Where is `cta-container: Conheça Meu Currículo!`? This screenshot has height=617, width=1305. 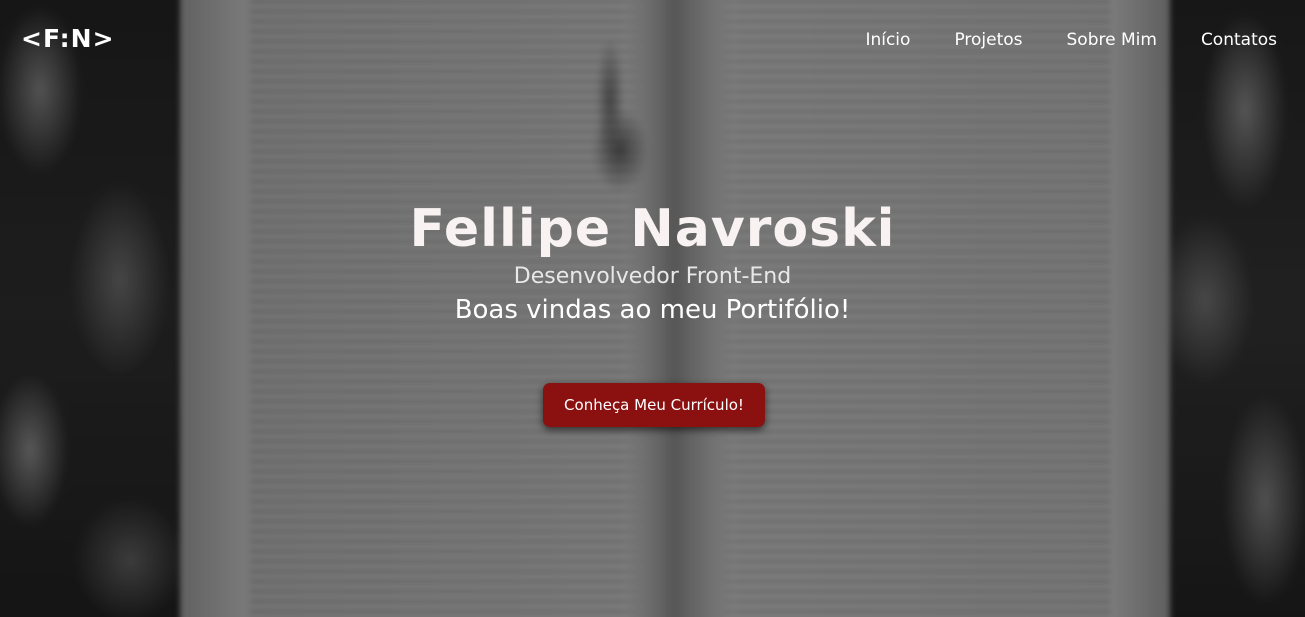
cta-container: Conheça Meu Currículo! is located at coordinates (652, 405).